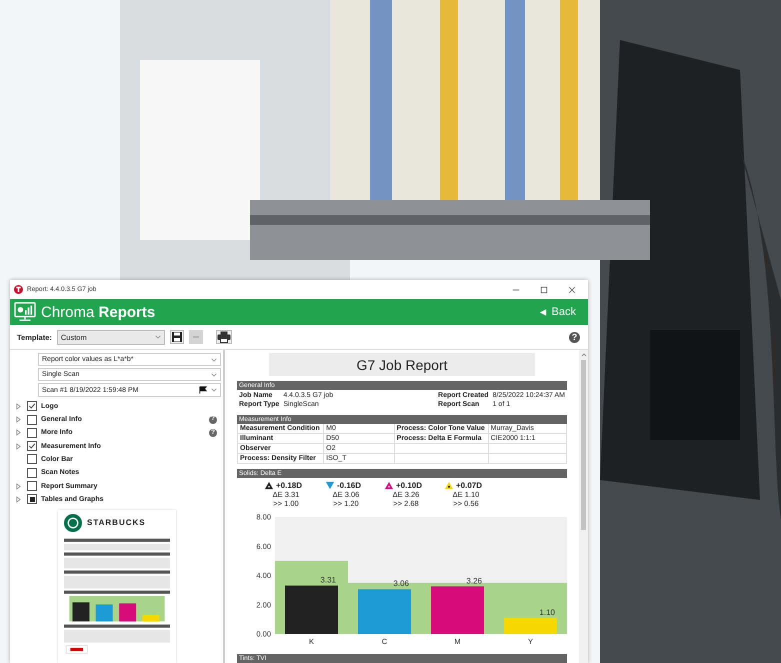 This screenshot has height=663, width=781. What do you see at coordinates (574, 337) in the screenshot?
I see `help-icon: ?` at bounding box center [574, 337].